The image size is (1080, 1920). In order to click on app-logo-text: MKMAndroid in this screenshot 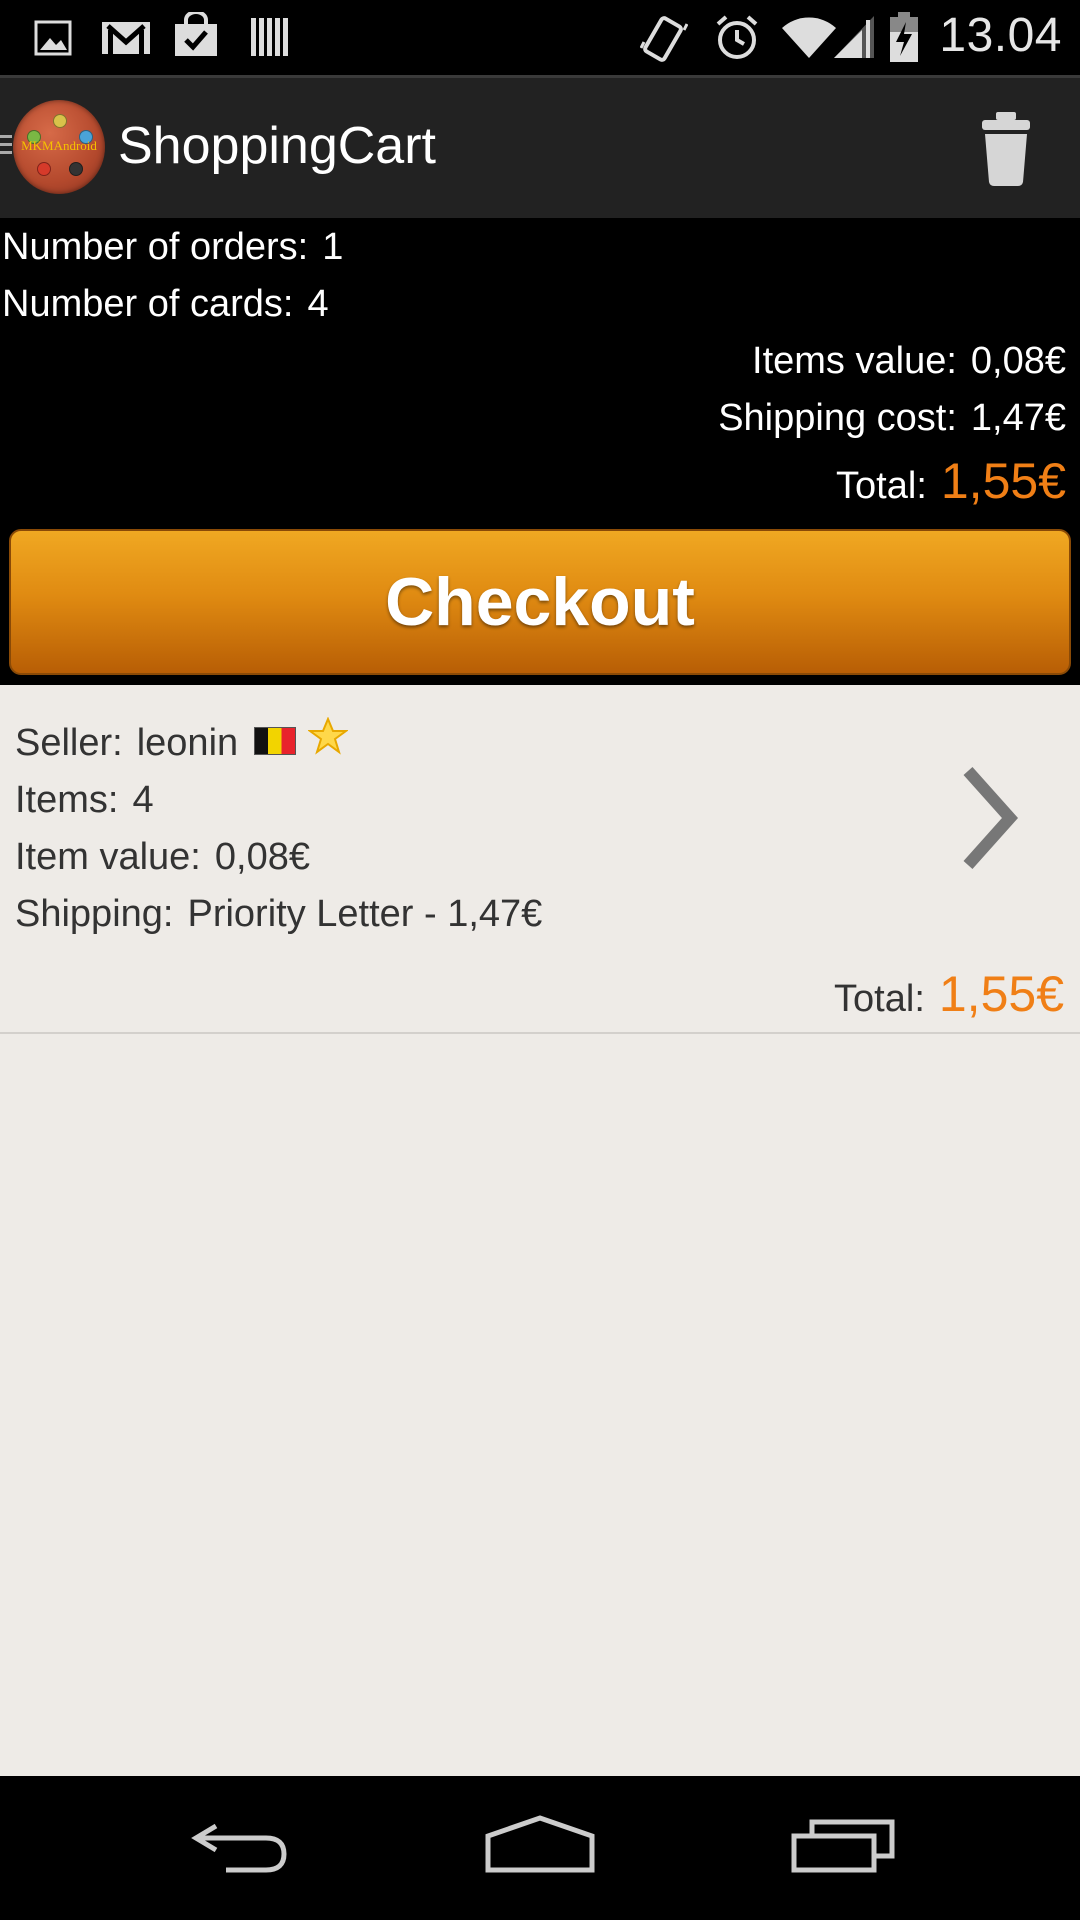, I will do `click(59, 145)`.